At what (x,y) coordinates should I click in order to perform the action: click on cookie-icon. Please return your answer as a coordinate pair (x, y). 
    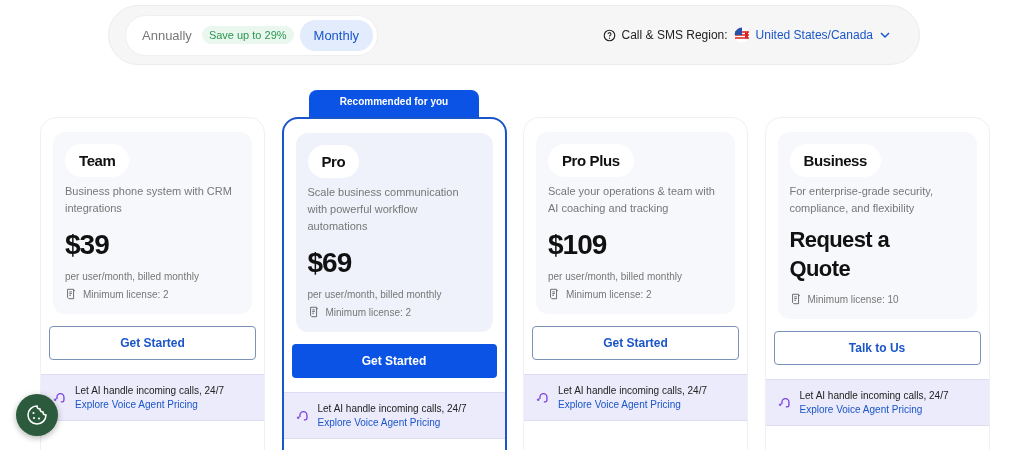
    Looking at the image, I should click on (37, 415).